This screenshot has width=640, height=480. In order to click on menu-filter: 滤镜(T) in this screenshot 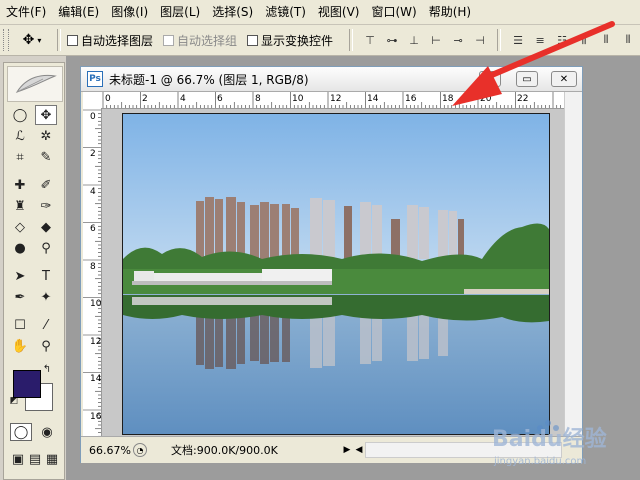, I will do `click(285, 12)`.